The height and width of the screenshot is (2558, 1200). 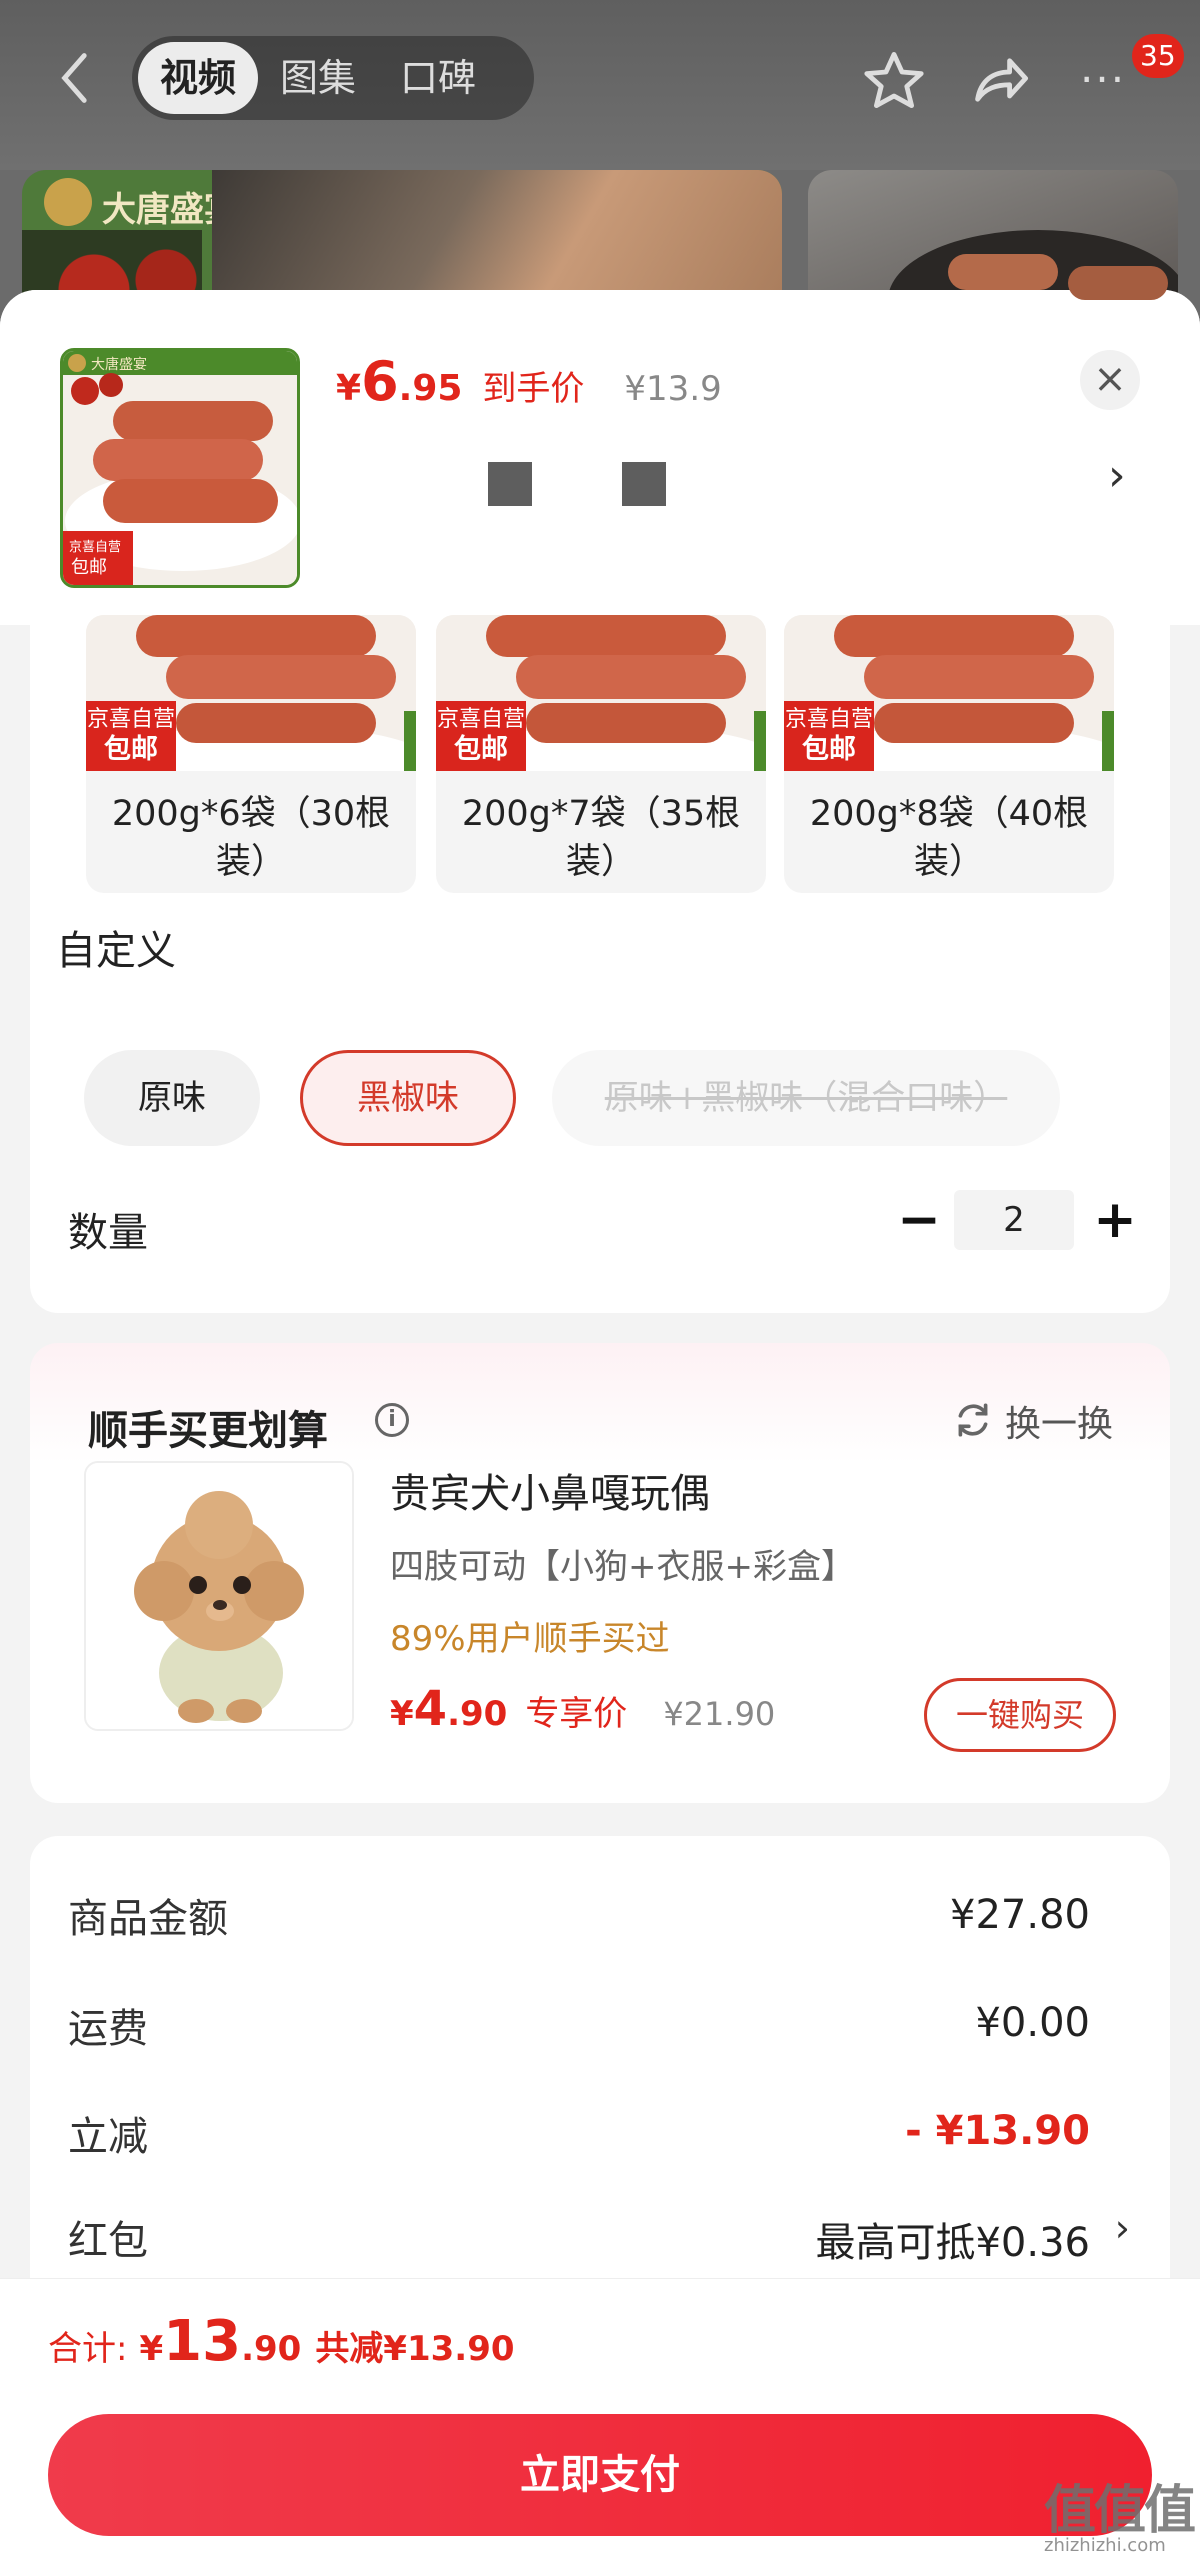 What do you see at coordinates (202, 2341) in the screenshot?
I see `total-integer: 13` at bounding box center [202, 2341].